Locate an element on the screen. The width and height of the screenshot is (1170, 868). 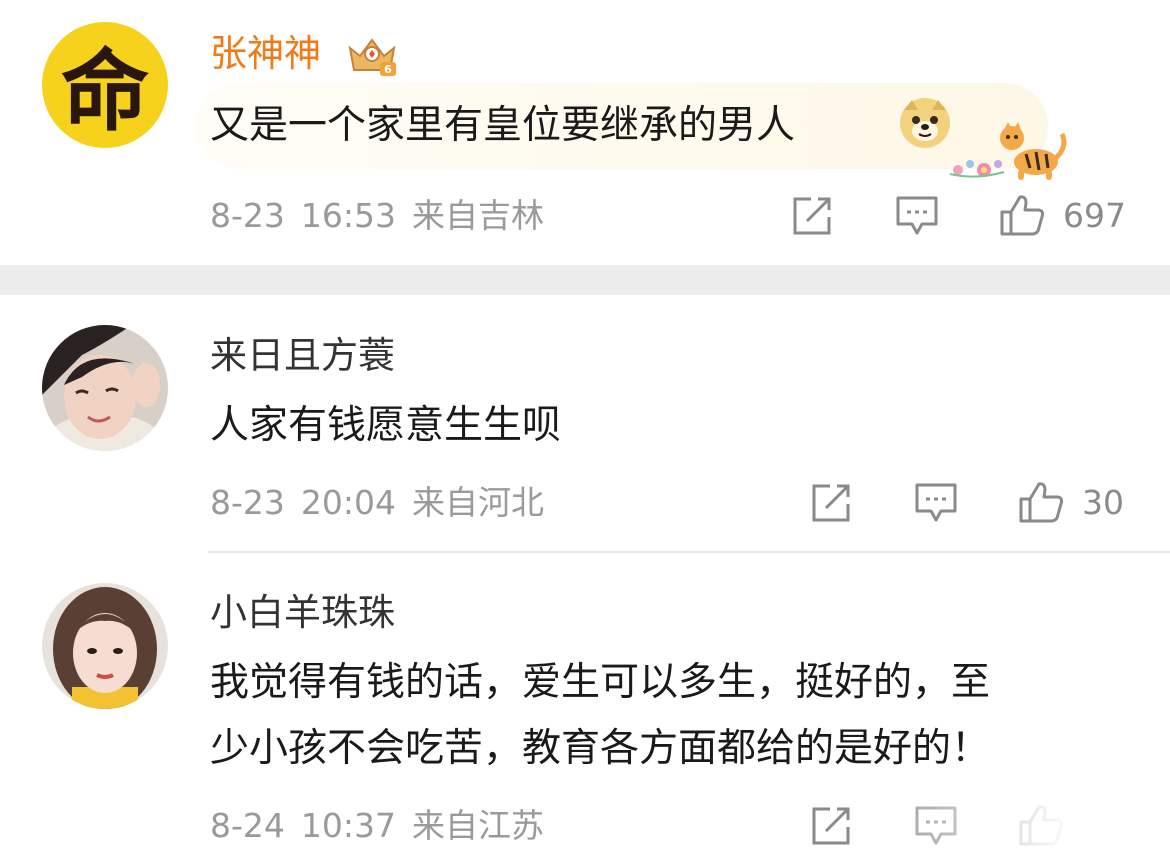
comment-meta: 8-24 10:37 来自江苏 is located at coordinates (385, 826).